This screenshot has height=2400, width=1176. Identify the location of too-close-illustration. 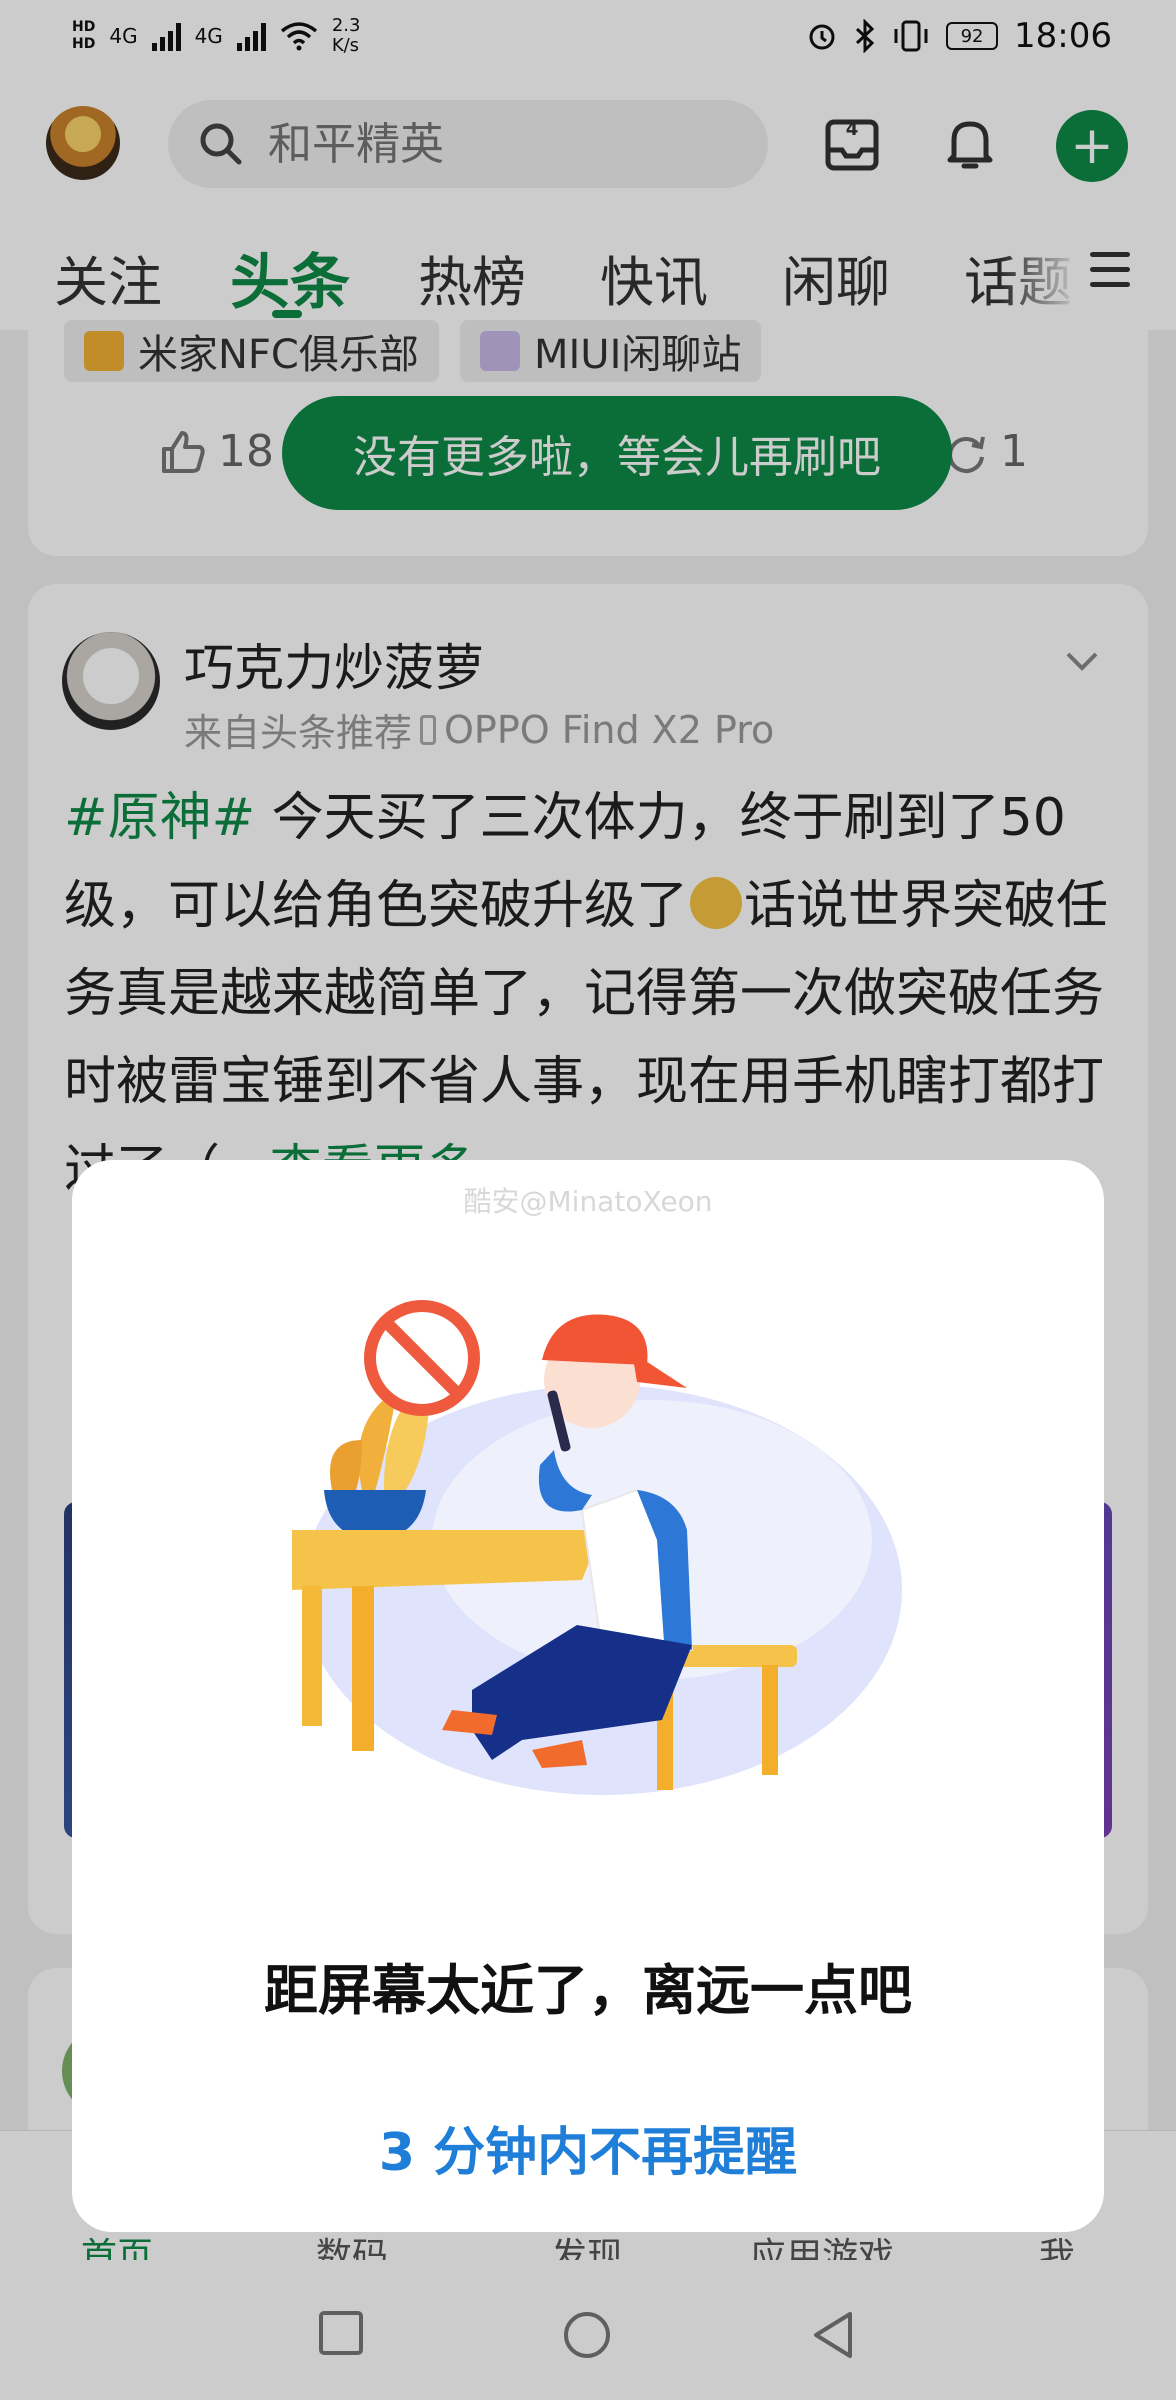
(597, 1547).